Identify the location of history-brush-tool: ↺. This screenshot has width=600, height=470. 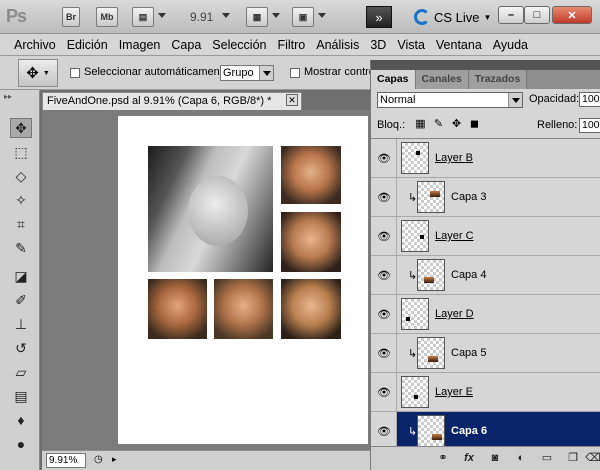
(21, 348).